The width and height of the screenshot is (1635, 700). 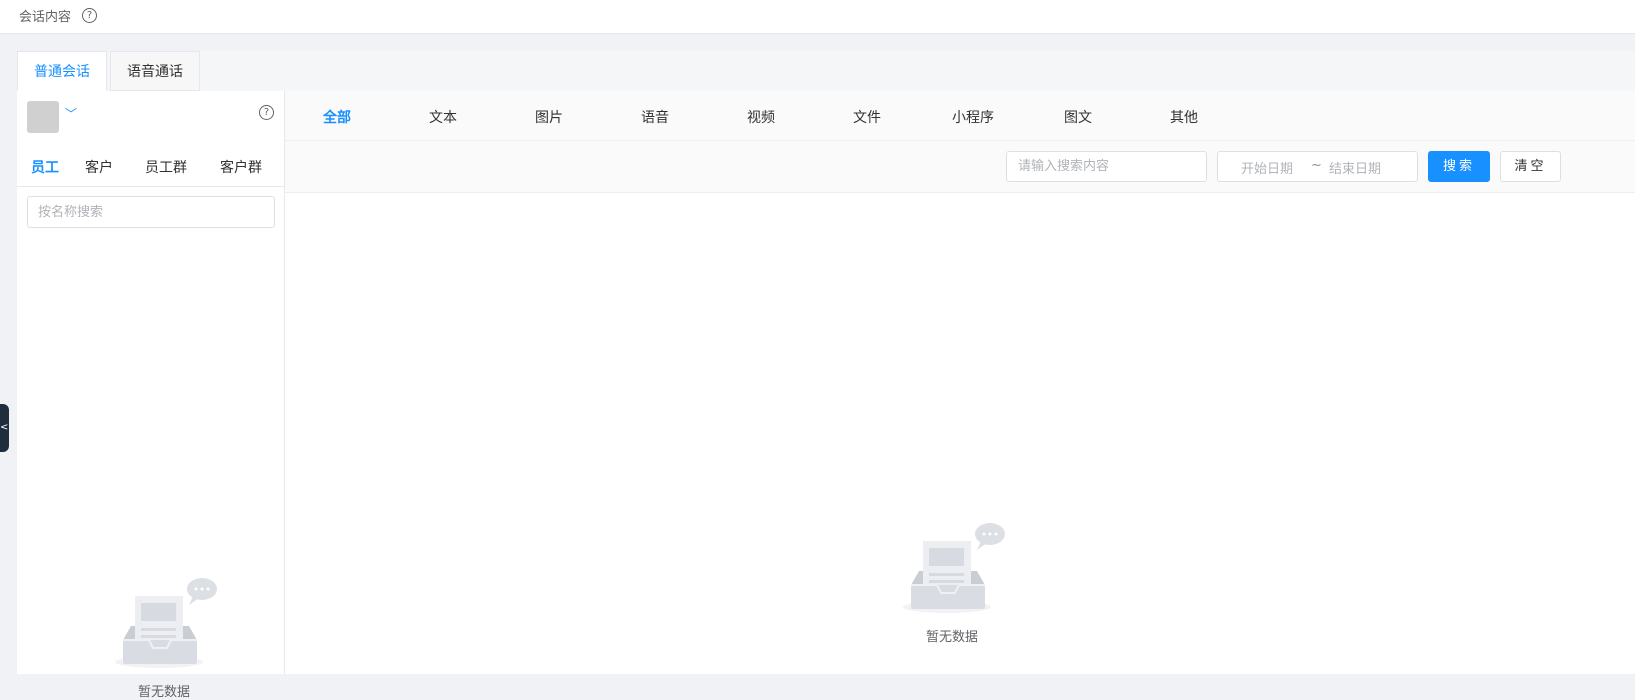 I want to click on tab-staff-group: 员工群, so click(x=166, y=167).